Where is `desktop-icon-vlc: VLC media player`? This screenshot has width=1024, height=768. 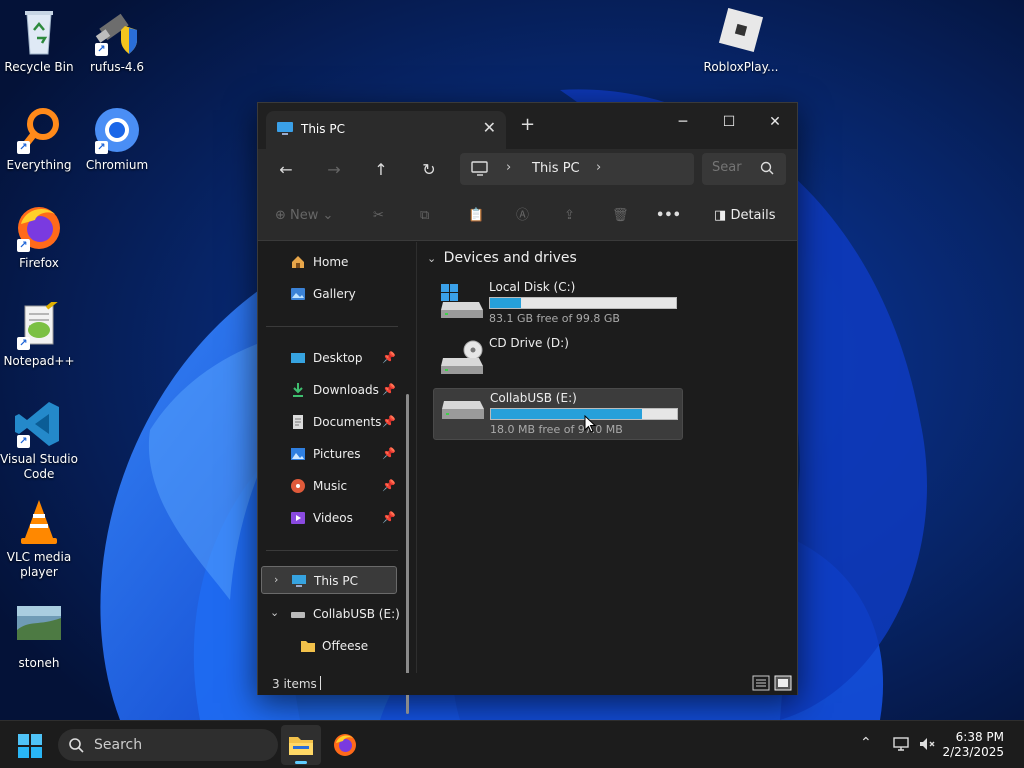
desktop-icon-vlc: VLC media player is located at coordinates (39, 539).